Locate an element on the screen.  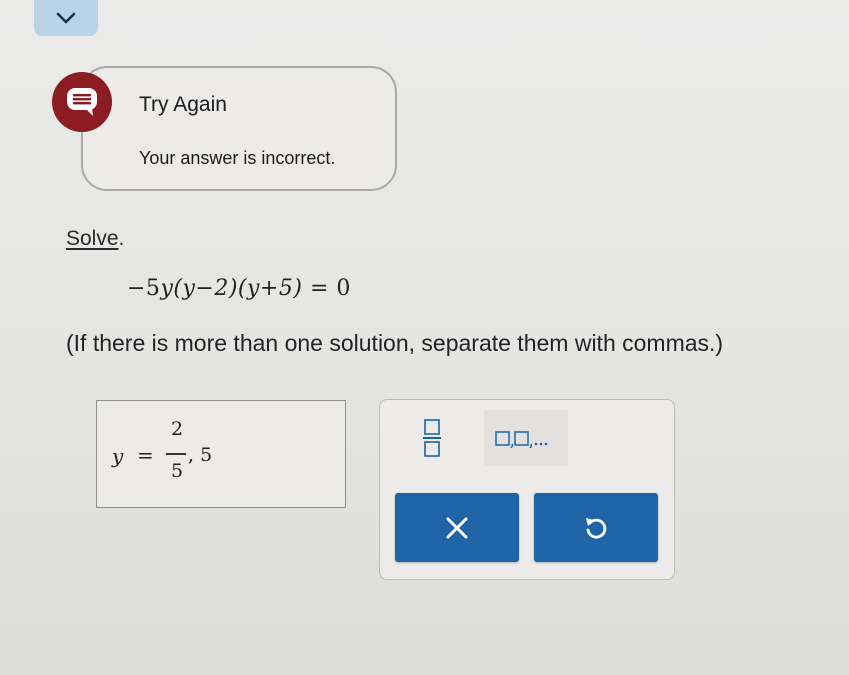
undo-icon is located at coordinates (596, 527).